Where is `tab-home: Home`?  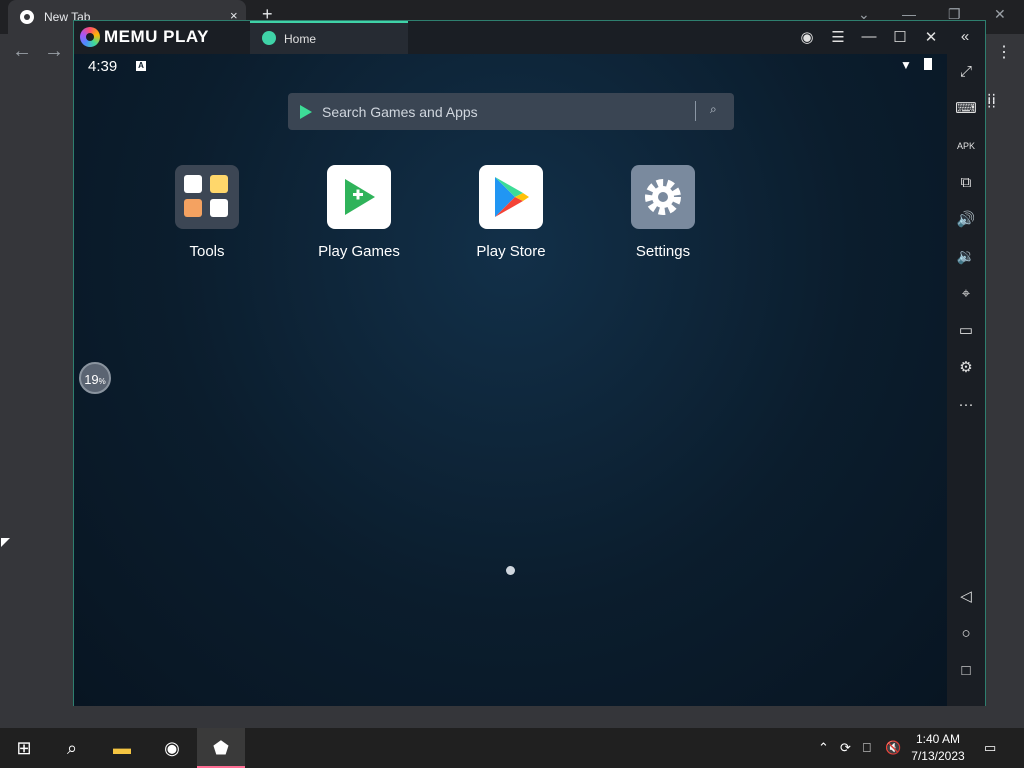
tab-home: Home is located at coordinates (329, 37).